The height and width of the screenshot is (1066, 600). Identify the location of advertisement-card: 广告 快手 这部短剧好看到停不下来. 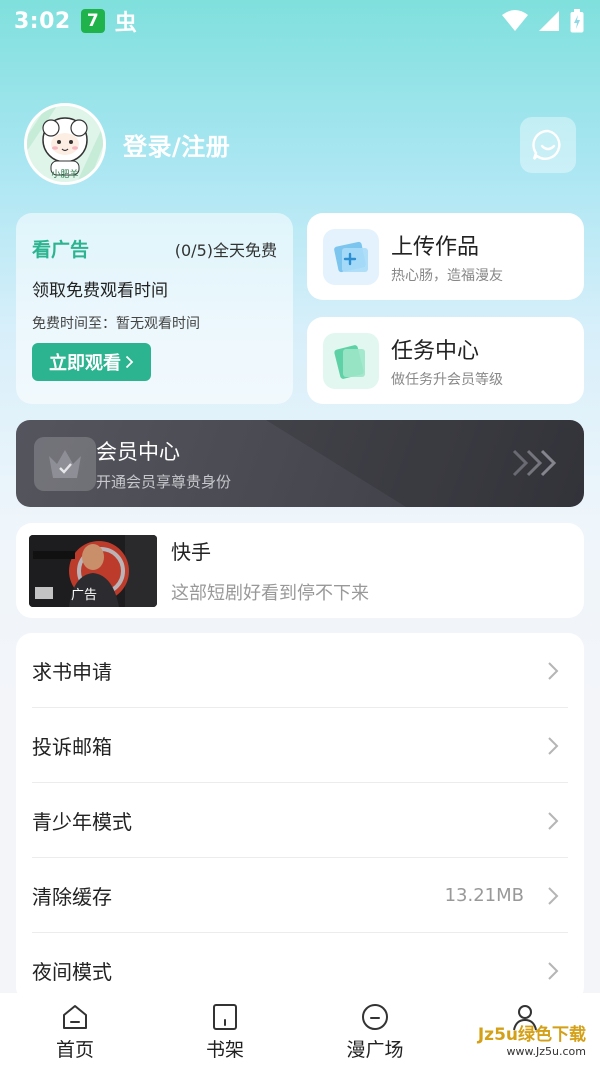
(300, 570).